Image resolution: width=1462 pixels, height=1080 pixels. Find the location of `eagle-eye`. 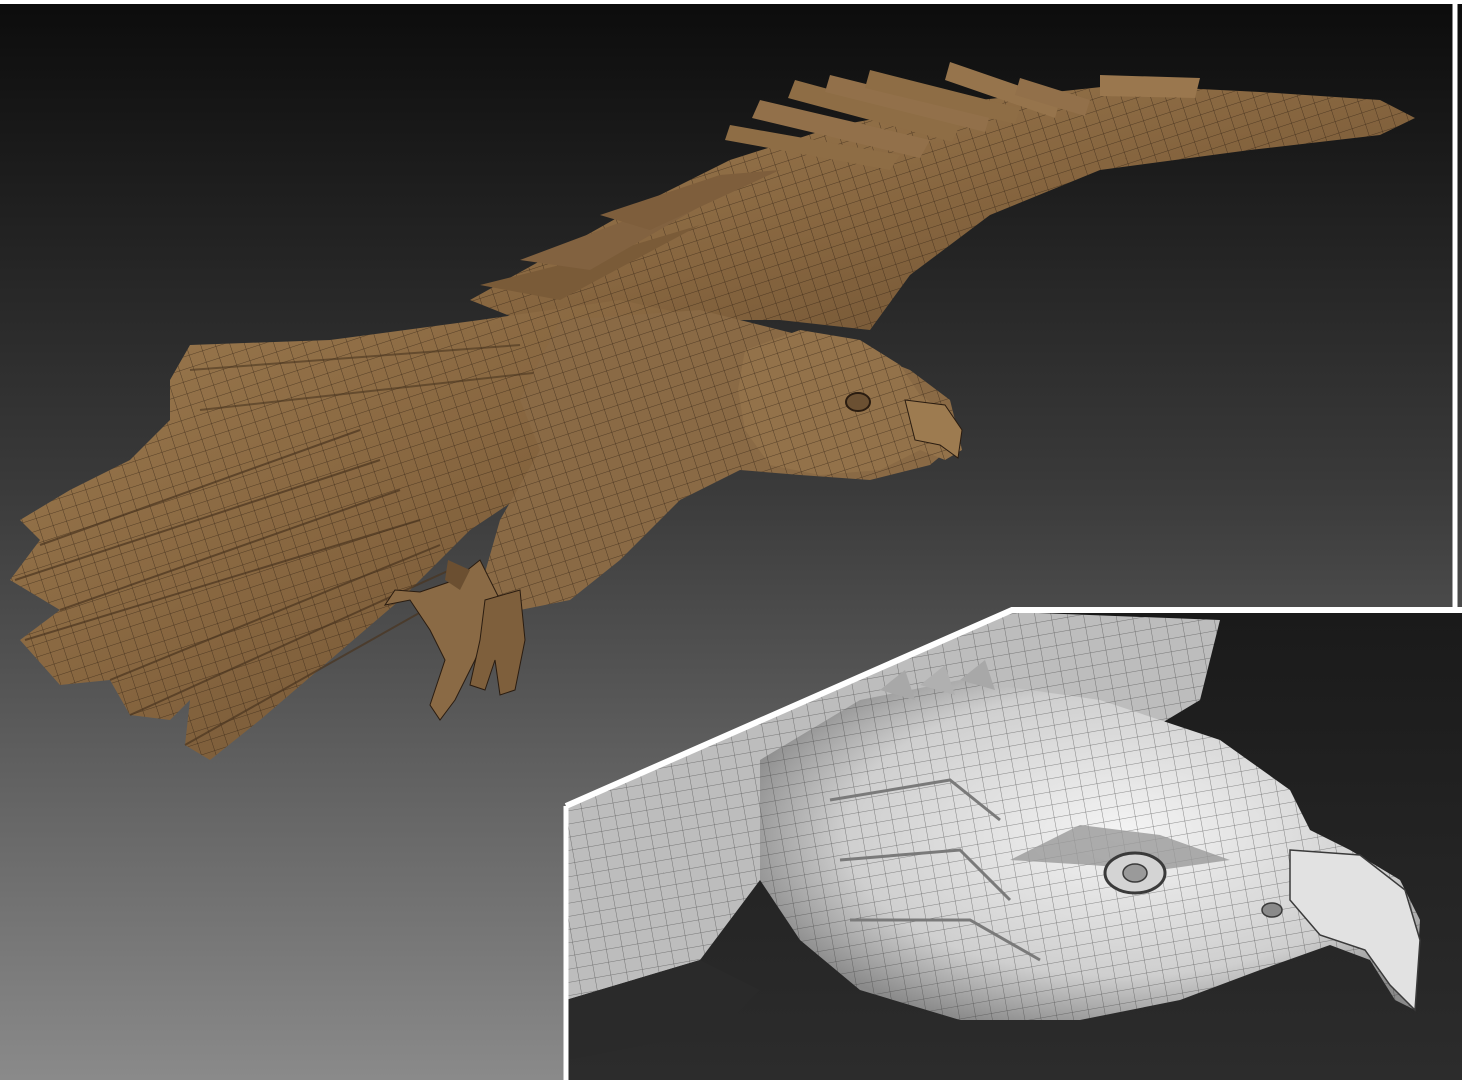

eagle-eye is located at coordinates (858, 402).